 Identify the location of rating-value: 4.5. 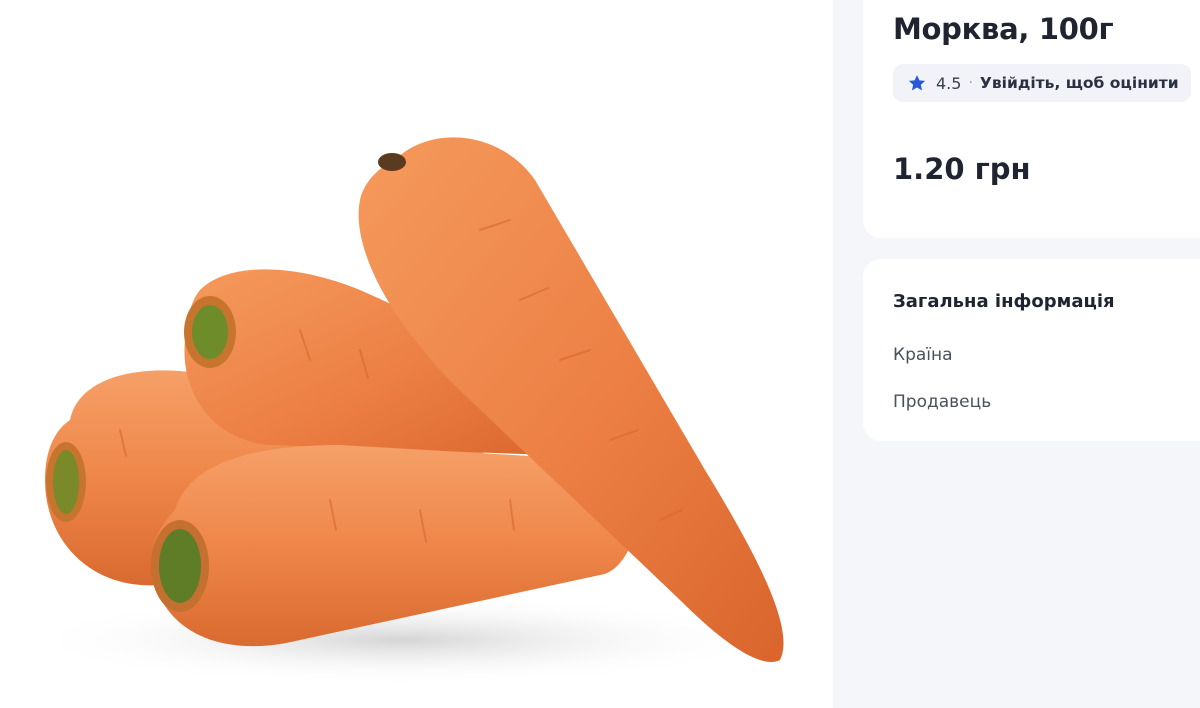
(949, 83).